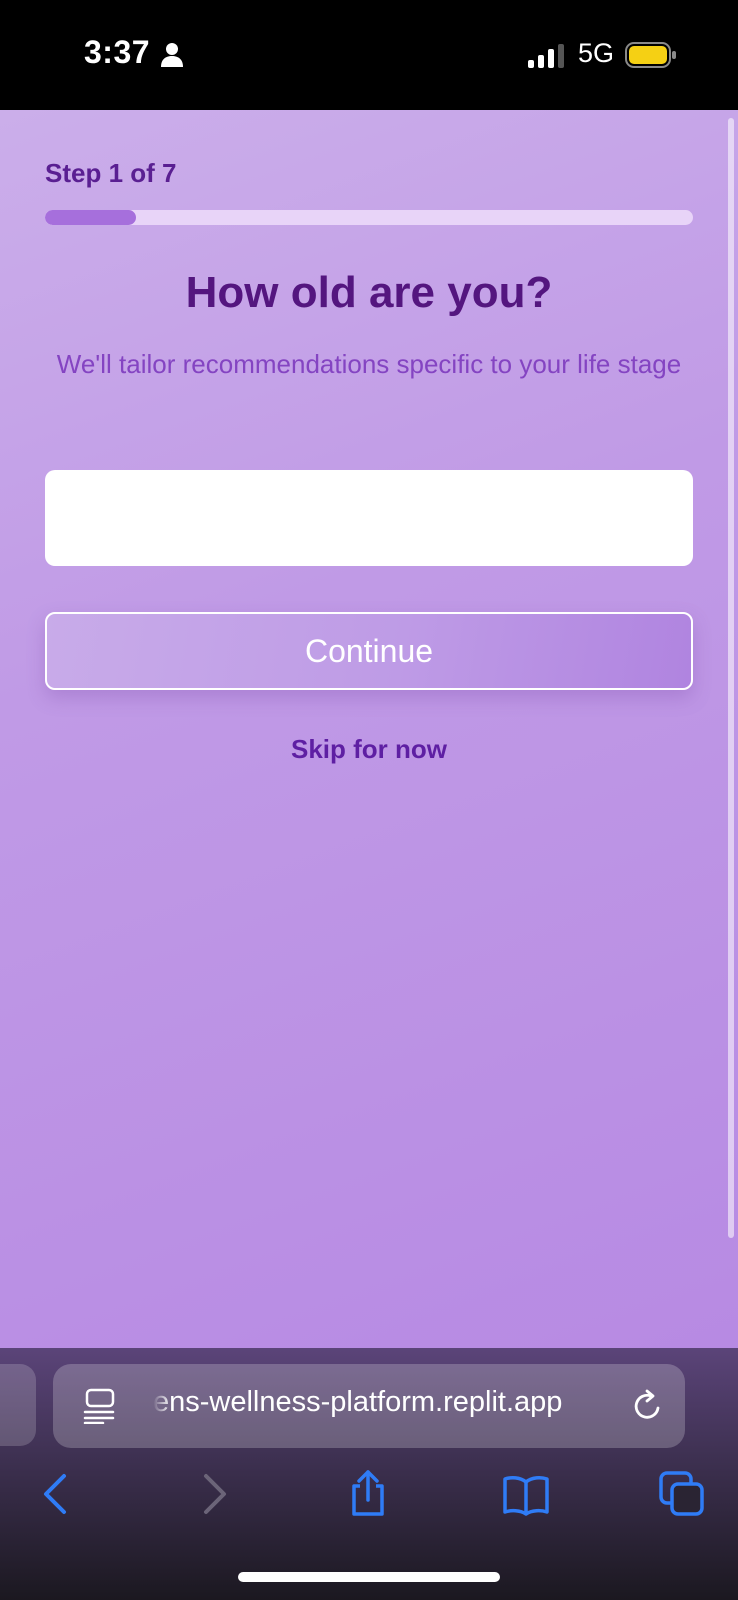 The width and height of the screenshot is (738, 1600). I want to click on tabs-icon, so click(682, 1494).